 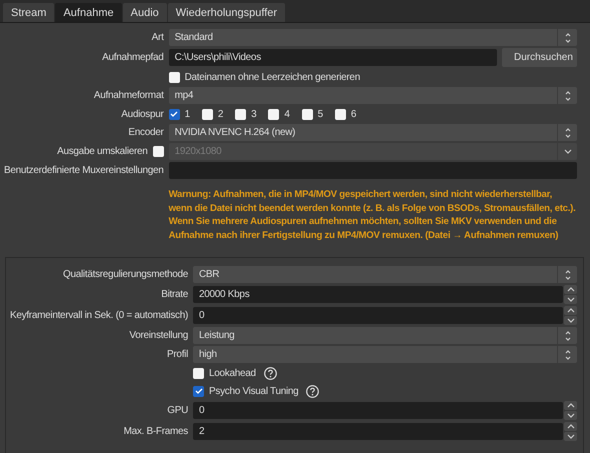 What do you see at coordinates (372, 170) in the screenshot?
I see `input-field` at bounding box center [372, 170].